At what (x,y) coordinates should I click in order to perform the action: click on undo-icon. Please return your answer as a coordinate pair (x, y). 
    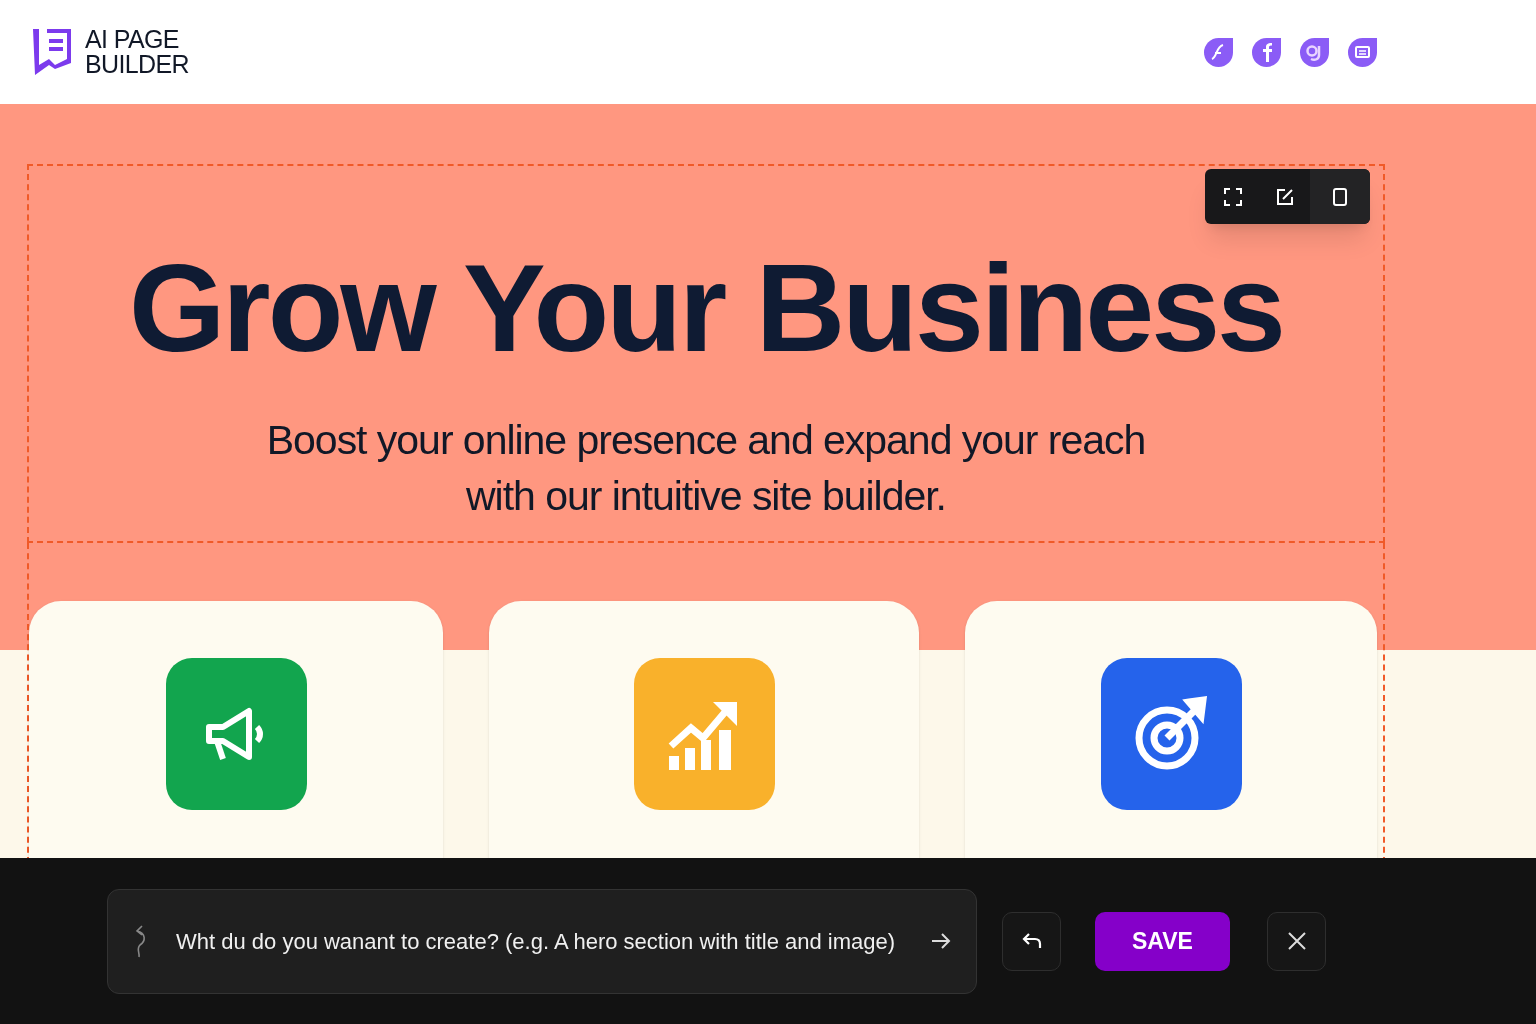
    Looking at the image, I should click on (1031, 941).